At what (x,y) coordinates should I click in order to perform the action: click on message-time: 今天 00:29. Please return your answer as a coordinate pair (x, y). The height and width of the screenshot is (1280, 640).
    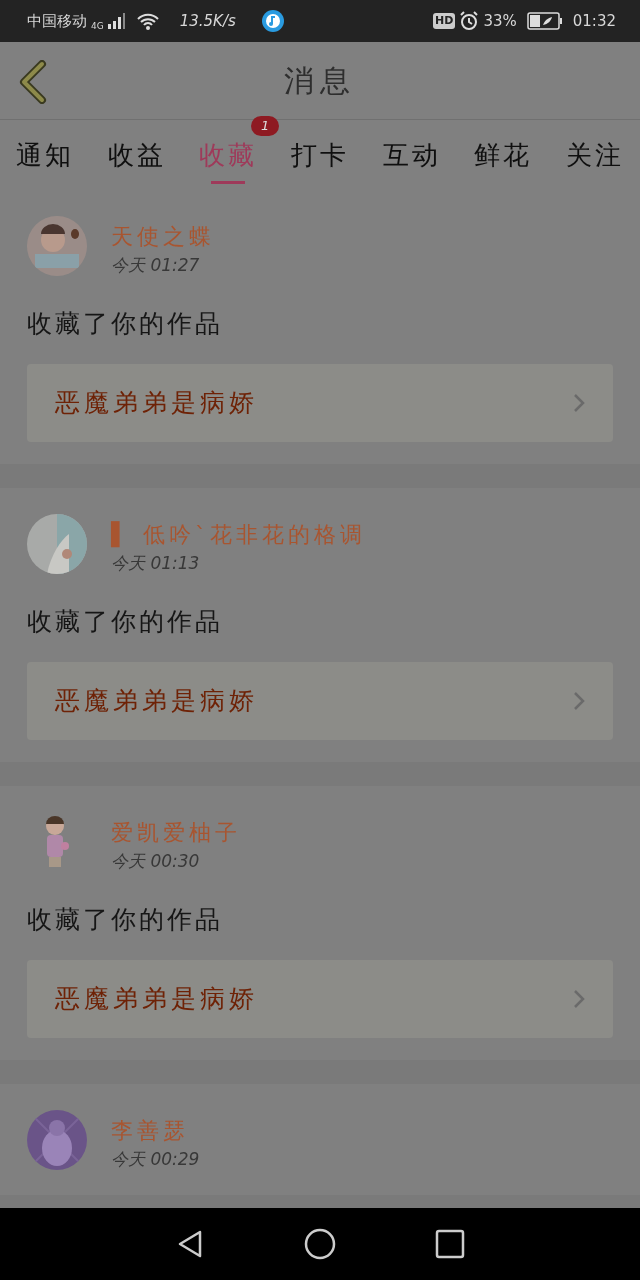
    Looking at the image, I should click on (155, 1159).